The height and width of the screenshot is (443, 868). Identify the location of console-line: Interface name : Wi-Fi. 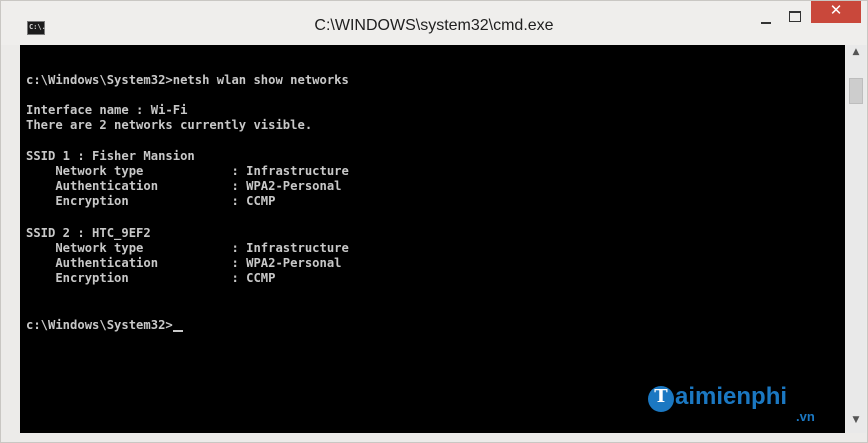
(107, 110).